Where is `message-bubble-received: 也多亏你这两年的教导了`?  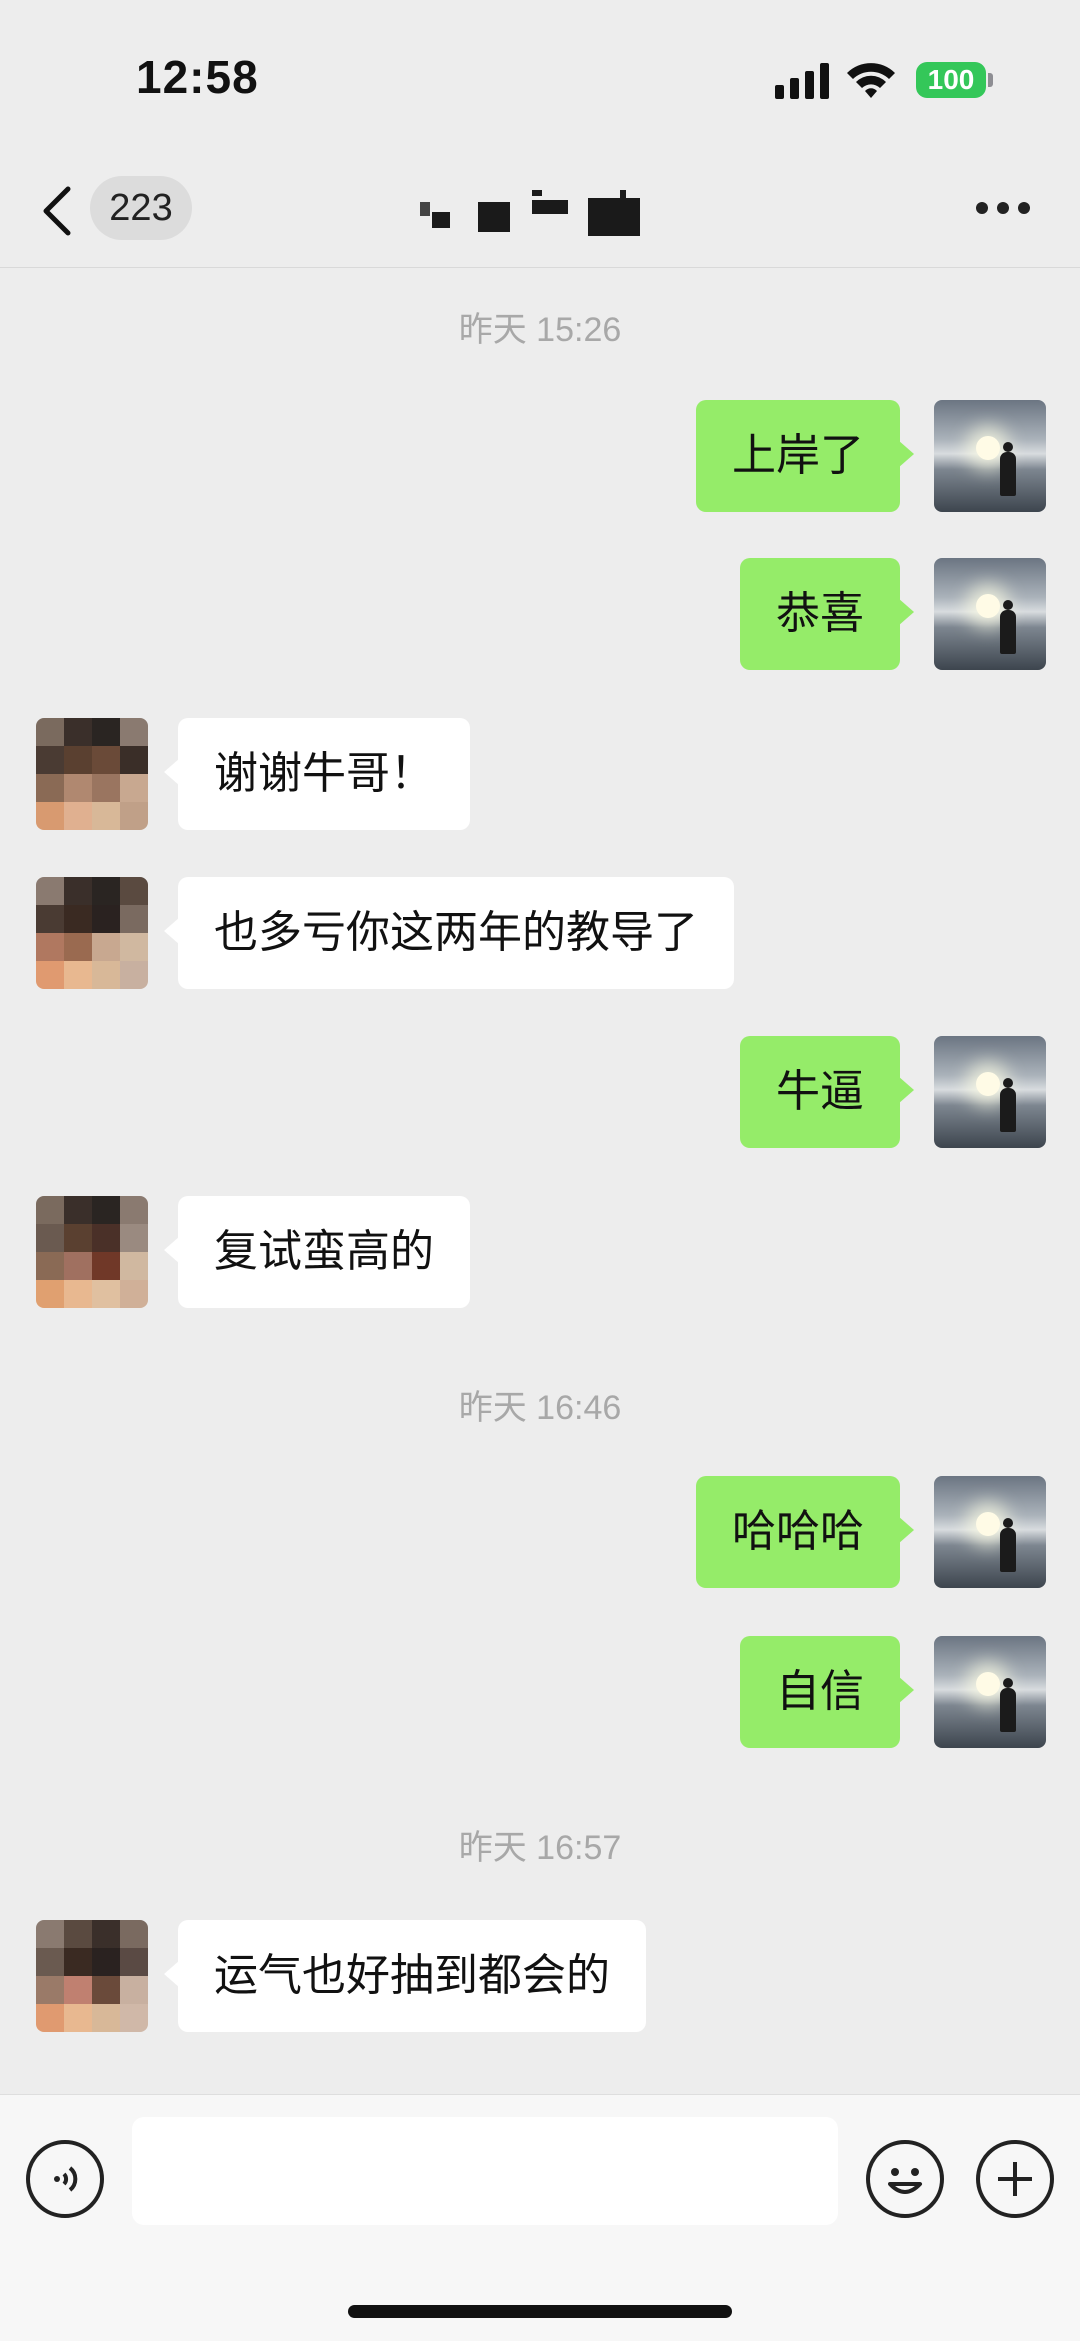
message-bubble-received: 也多亏你这两年的教导了 is located at coordinates (449, 933).